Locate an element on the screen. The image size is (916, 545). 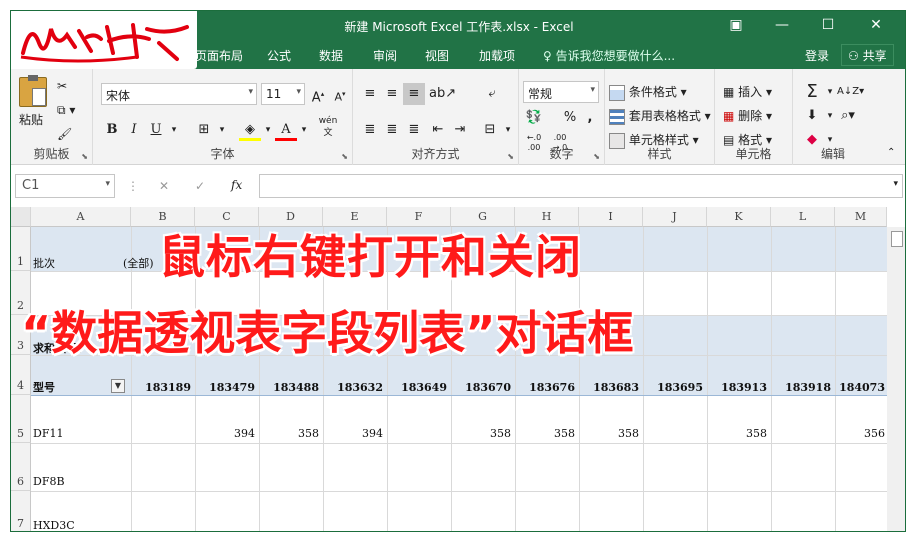
align-left-icon: ≣ is located at coordinates (370, 130).